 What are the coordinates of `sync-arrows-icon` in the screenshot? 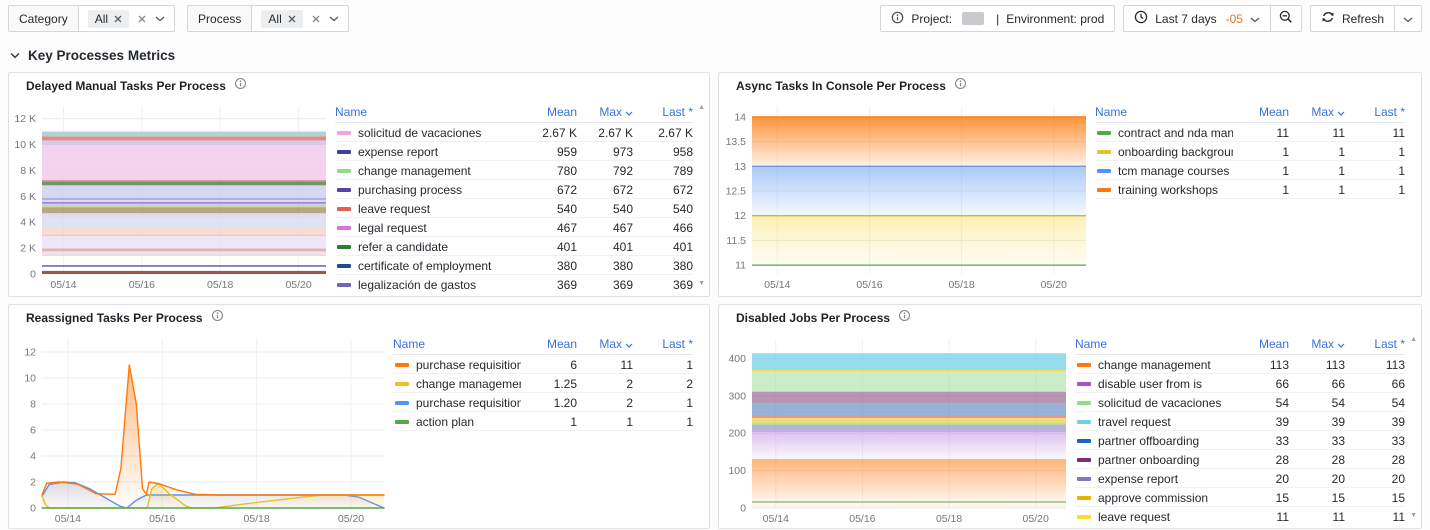 It's located at (1328, 18).